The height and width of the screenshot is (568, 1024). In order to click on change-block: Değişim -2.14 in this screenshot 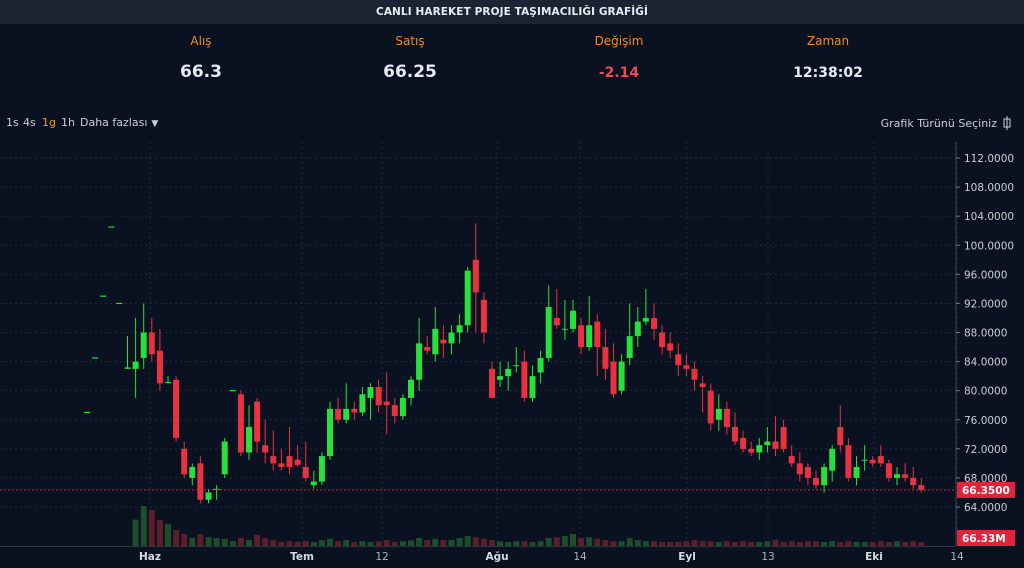, I will do `click(619, 63)`.